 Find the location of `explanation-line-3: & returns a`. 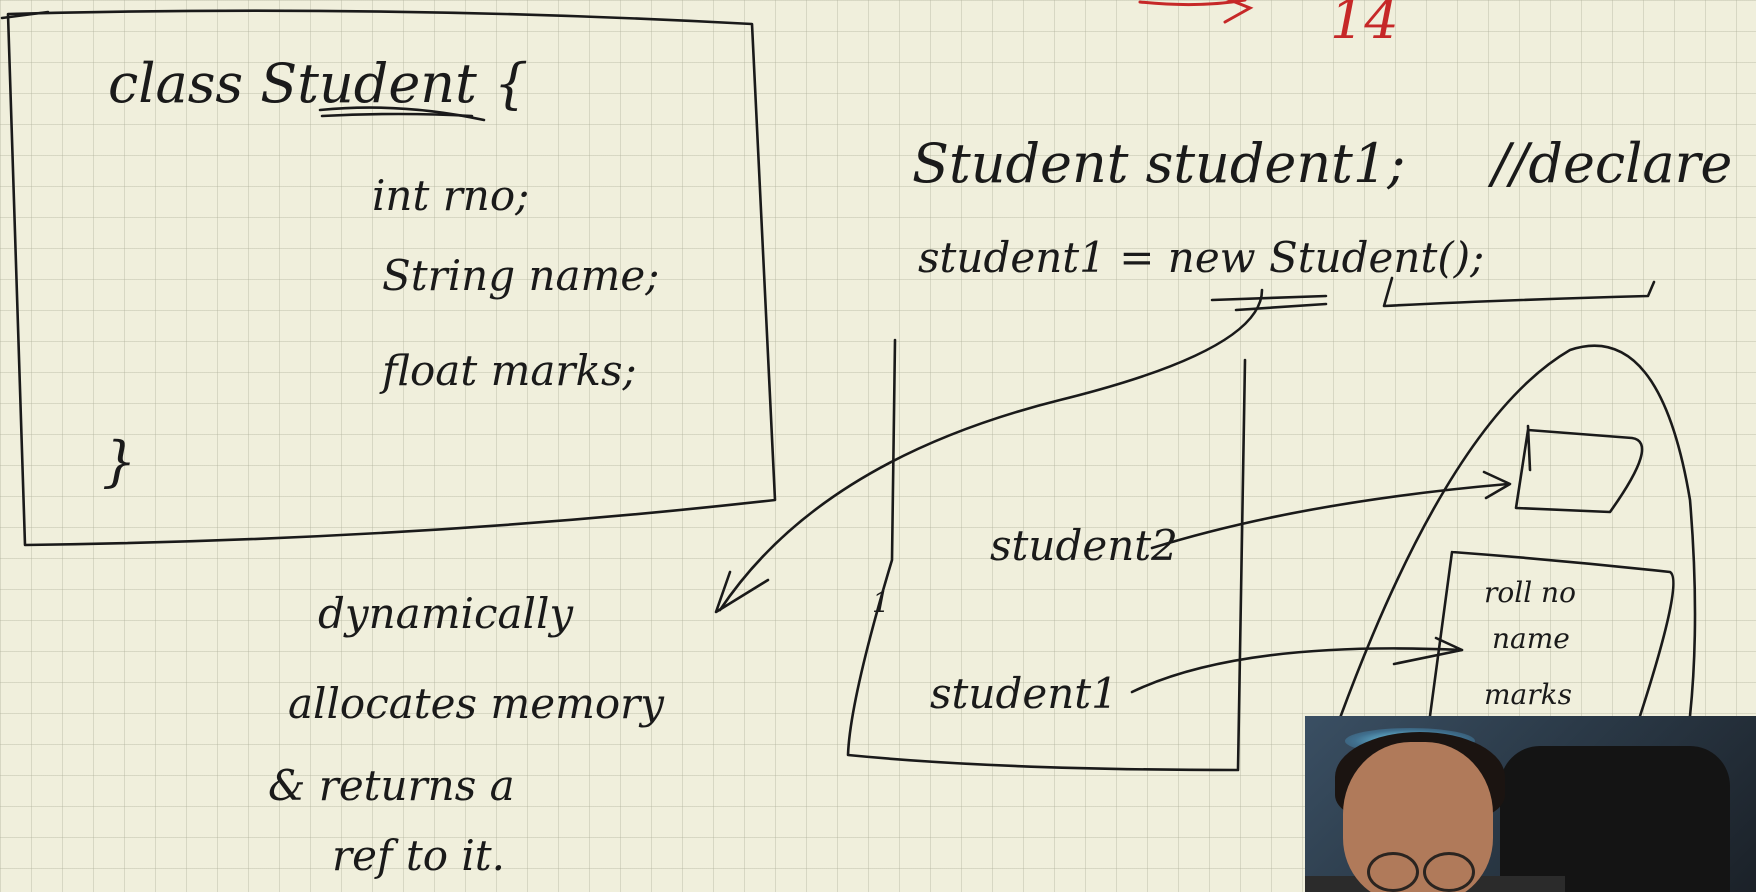

explanation-line-3: & returns a is located at coordinates (391, 785).